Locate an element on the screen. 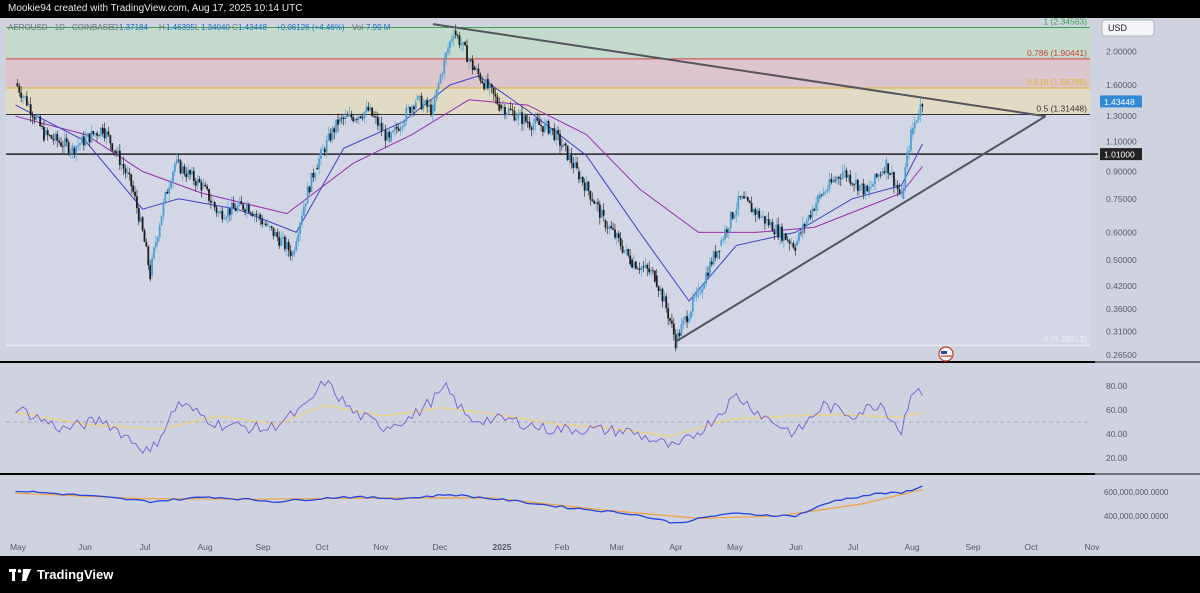 The height and width of the screenshot is (593, 1200). price-tick-label: 2.00000 is located at coordinates (1121, 51).